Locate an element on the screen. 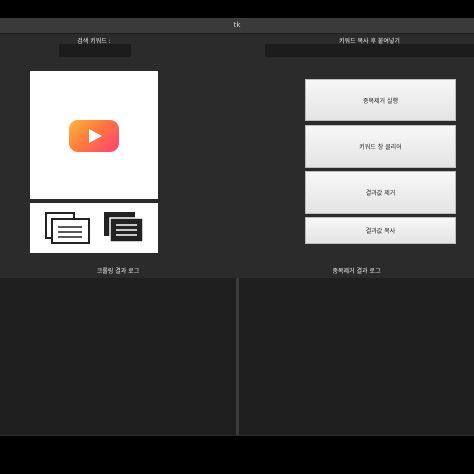 The width and height of the screenshot is (474, 474). copy-result-button: 결과값 복사 is located at coordinates (380, 230).